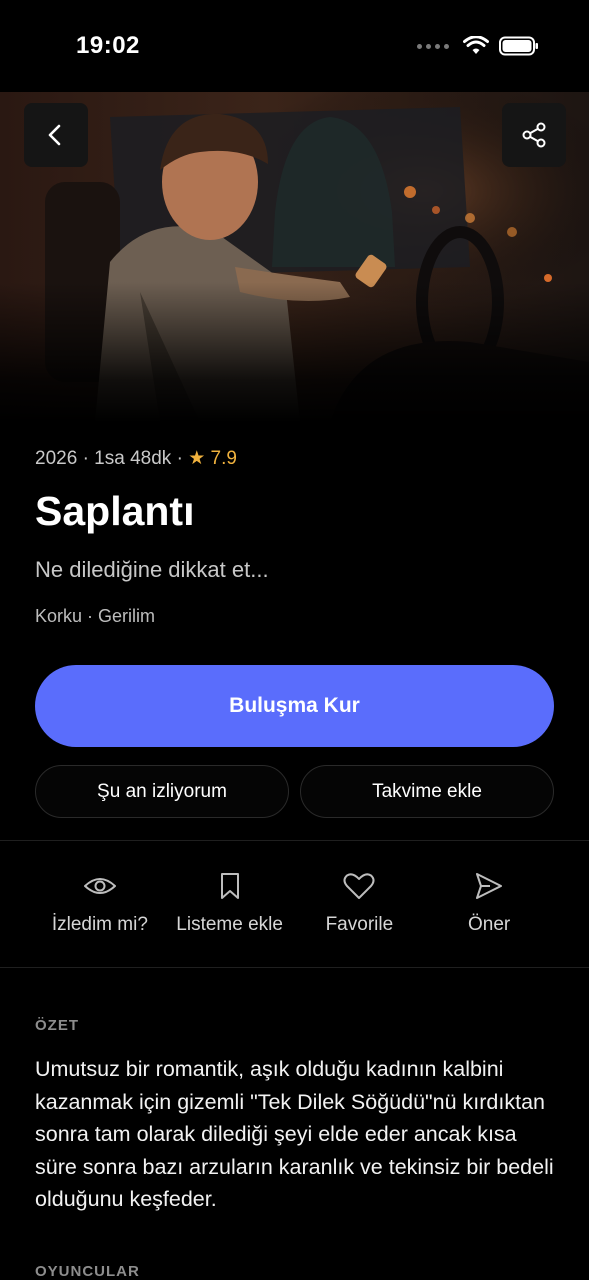  Describe the element at coordinates (100, 908) in the screenshot. I see `watched-button: İzledim mi?` at that location.